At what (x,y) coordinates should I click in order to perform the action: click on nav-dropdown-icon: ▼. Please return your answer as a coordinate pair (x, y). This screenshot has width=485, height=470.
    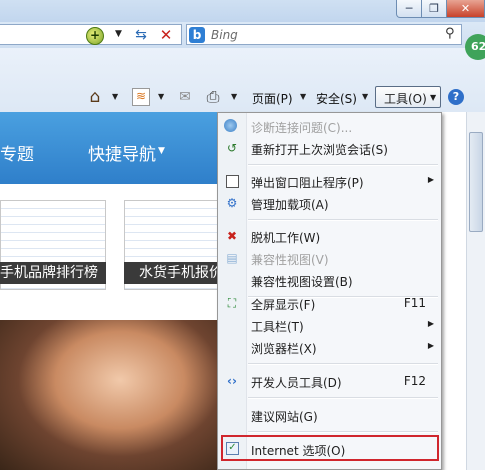
    Looking at the image, I should click on (161, 151).